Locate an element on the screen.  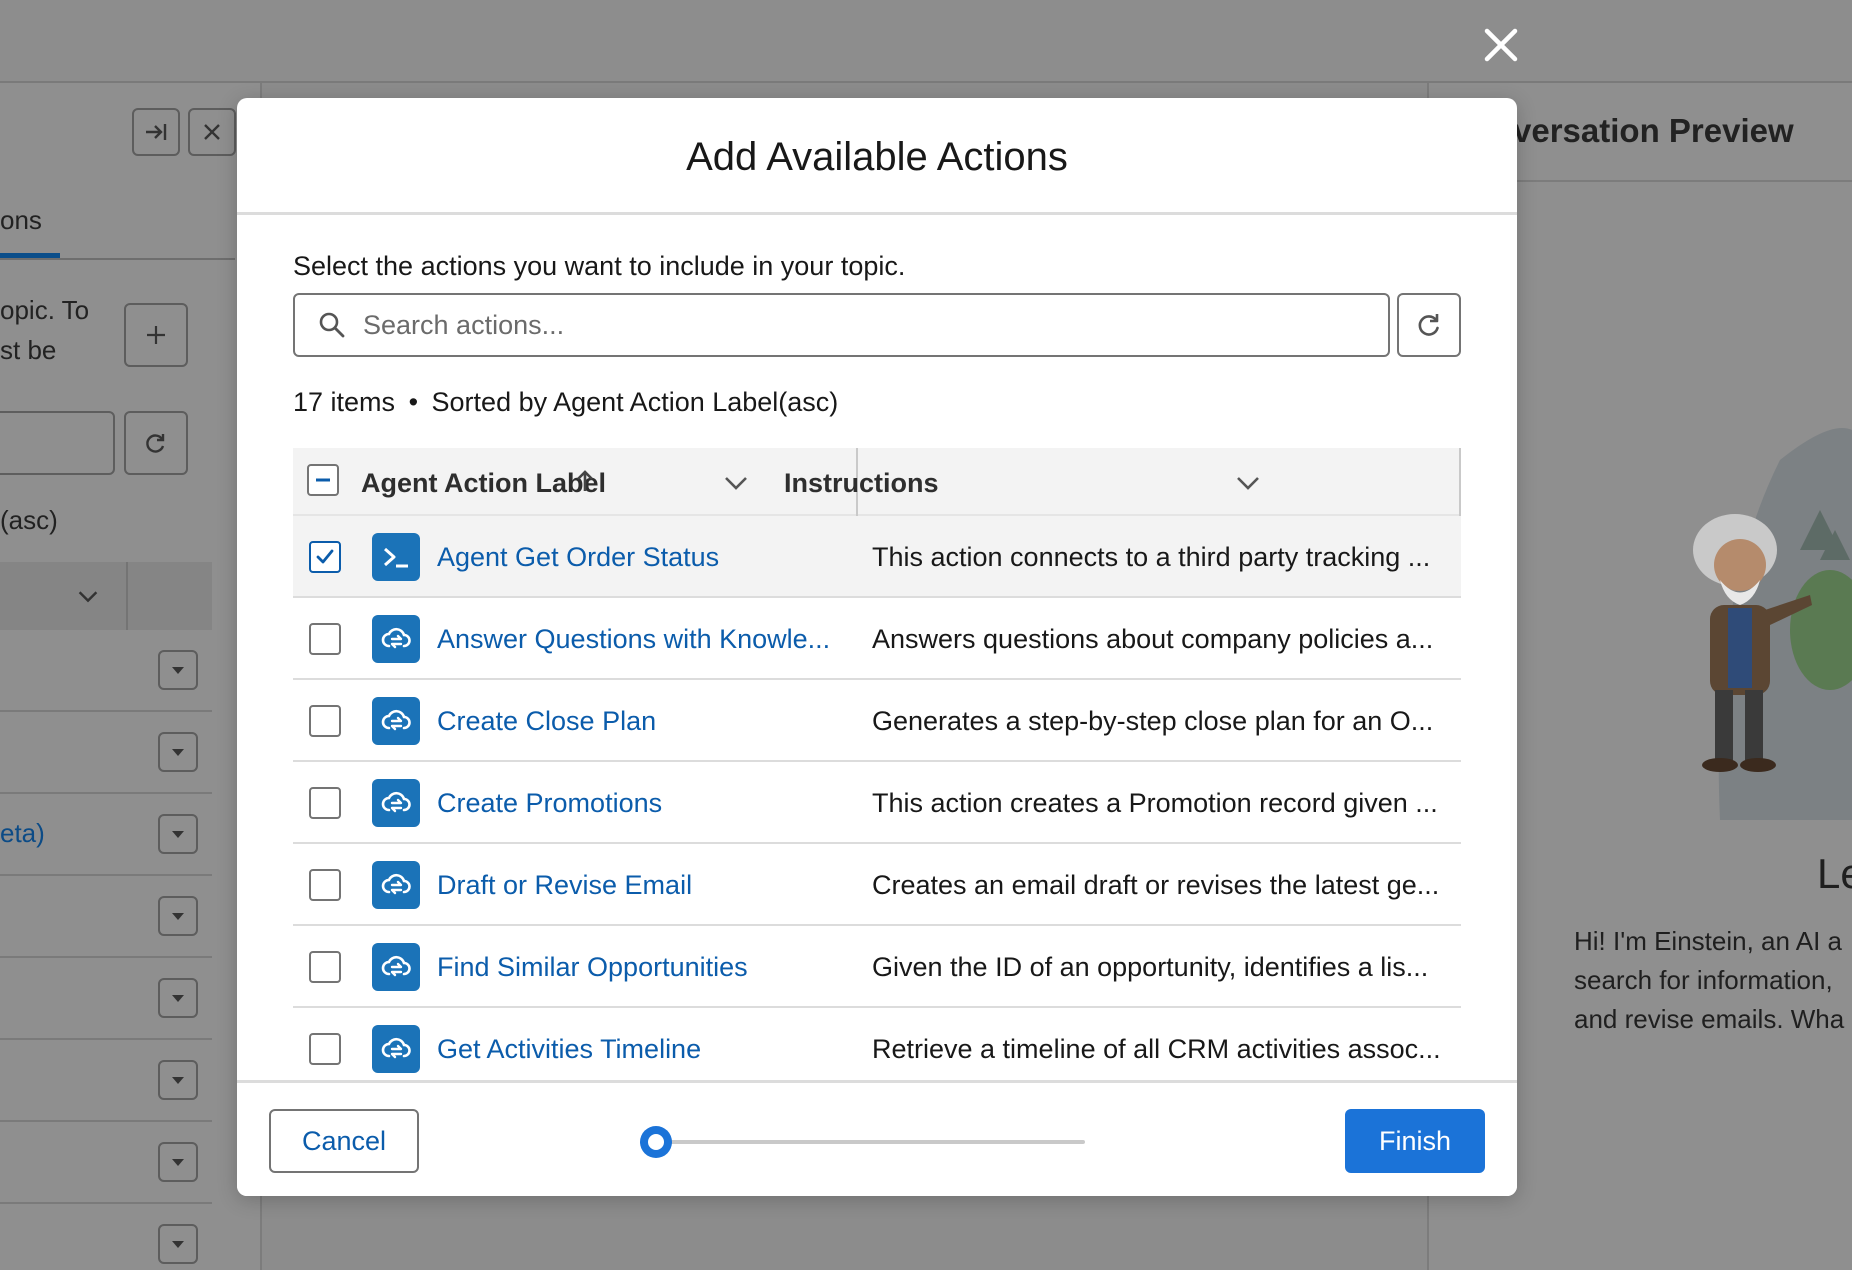
finish-button: Finish is located at coordinates (1415, 1141).